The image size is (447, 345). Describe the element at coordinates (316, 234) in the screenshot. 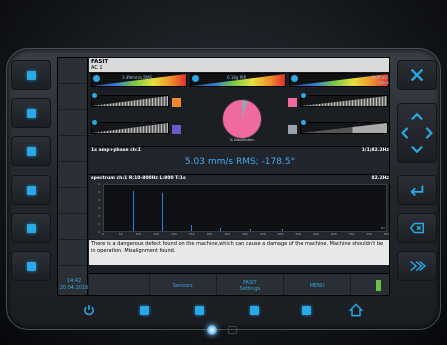

I see `x-tick-label: 600` at that location.